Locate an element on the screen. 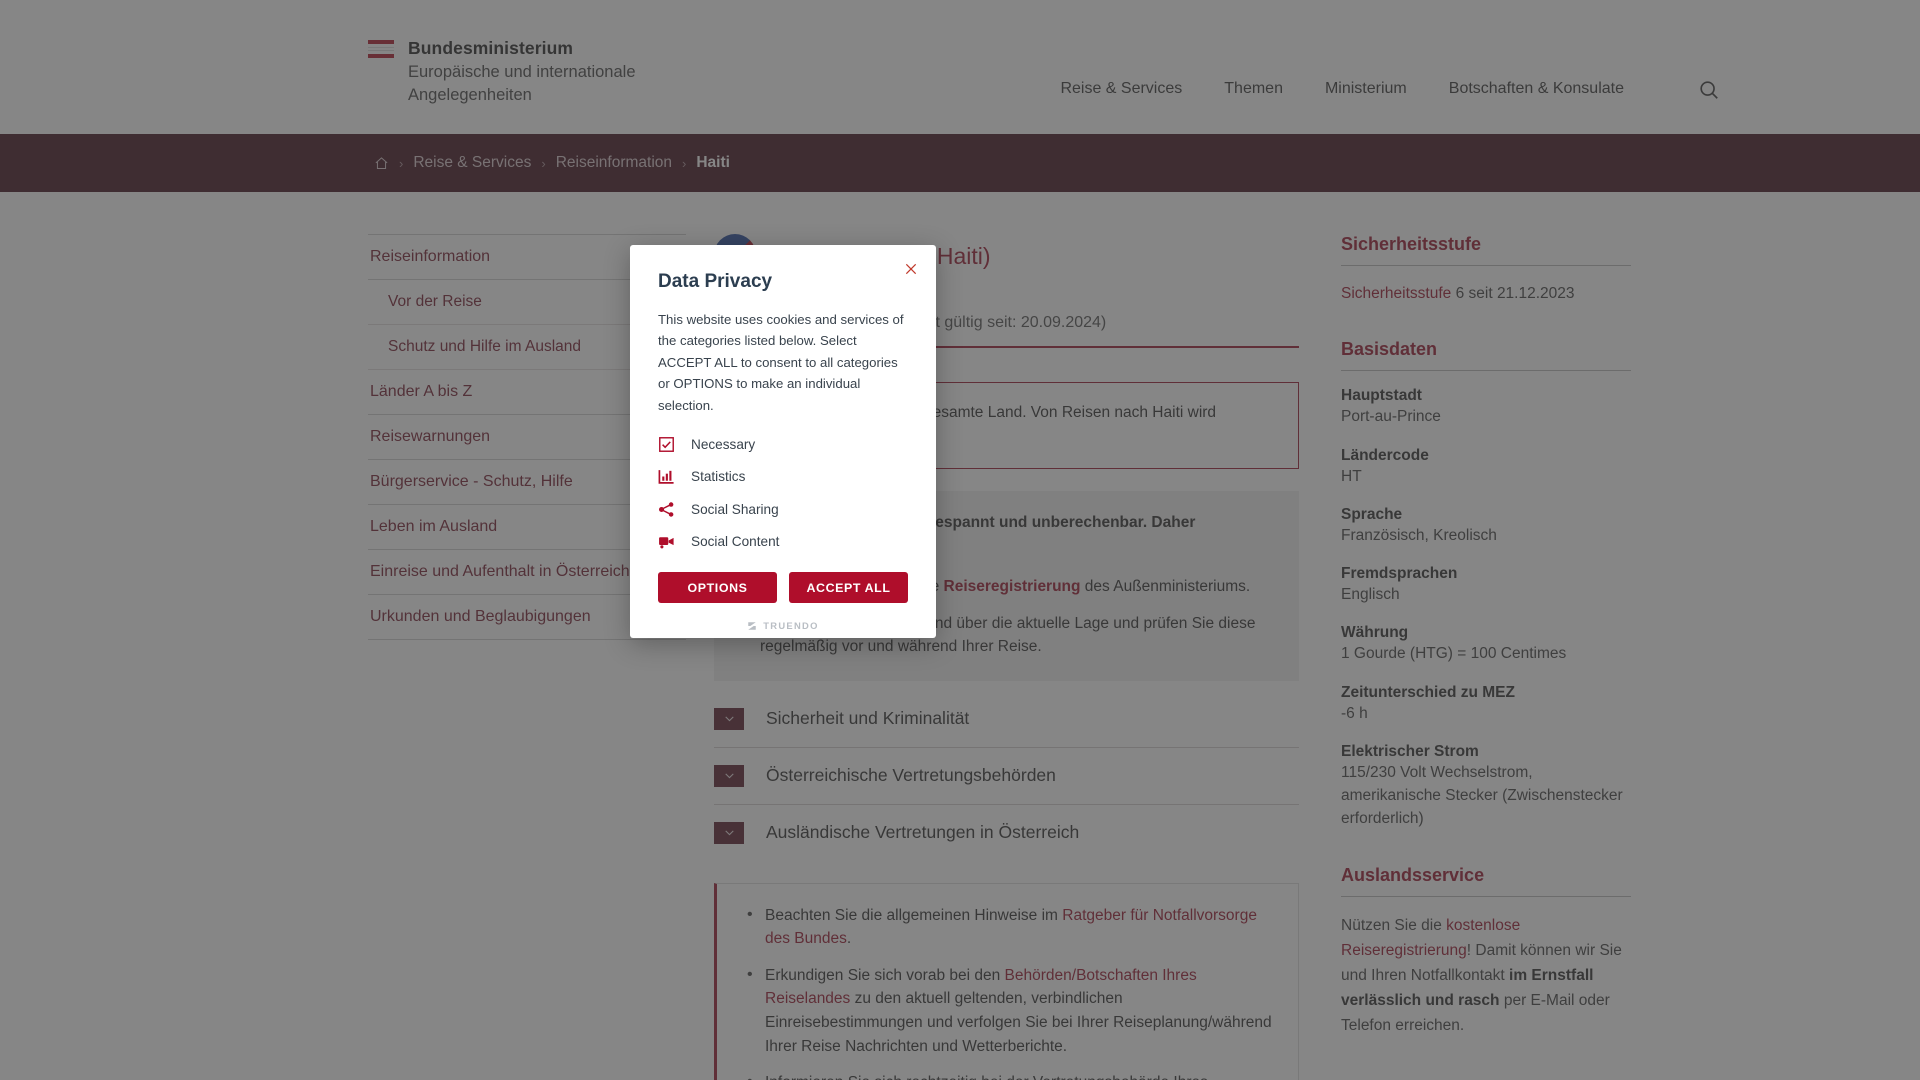 The width and height of the screenshot is (1920, 1080). sidebar-label: Vor der Reise is located at coordinates (435, 301).